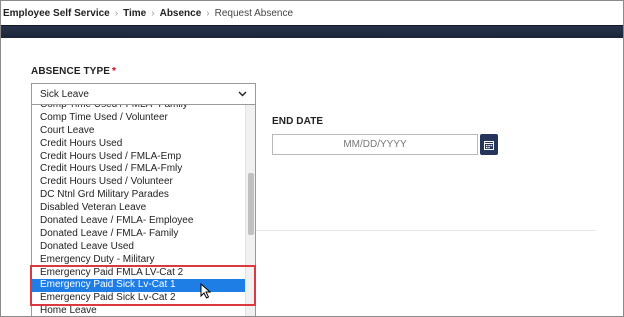  Describe the element at coordinates (139, 108) in the screenshot. I see `dropdown-option: Comp Time Used / FMLA- Family` at that location.